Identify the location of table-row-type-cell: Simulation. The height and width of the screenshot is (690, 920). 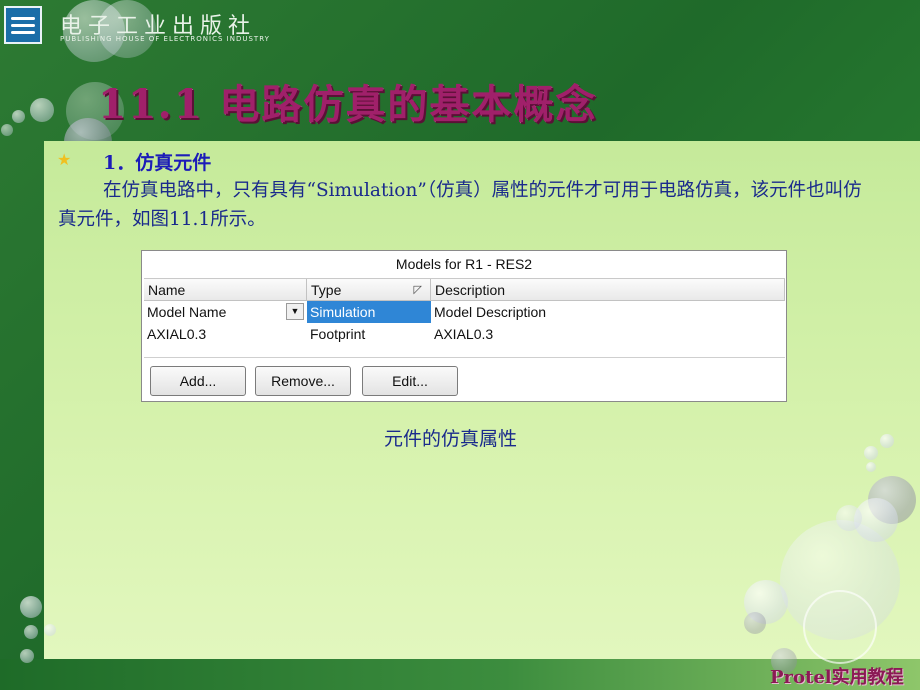
(369, 312).